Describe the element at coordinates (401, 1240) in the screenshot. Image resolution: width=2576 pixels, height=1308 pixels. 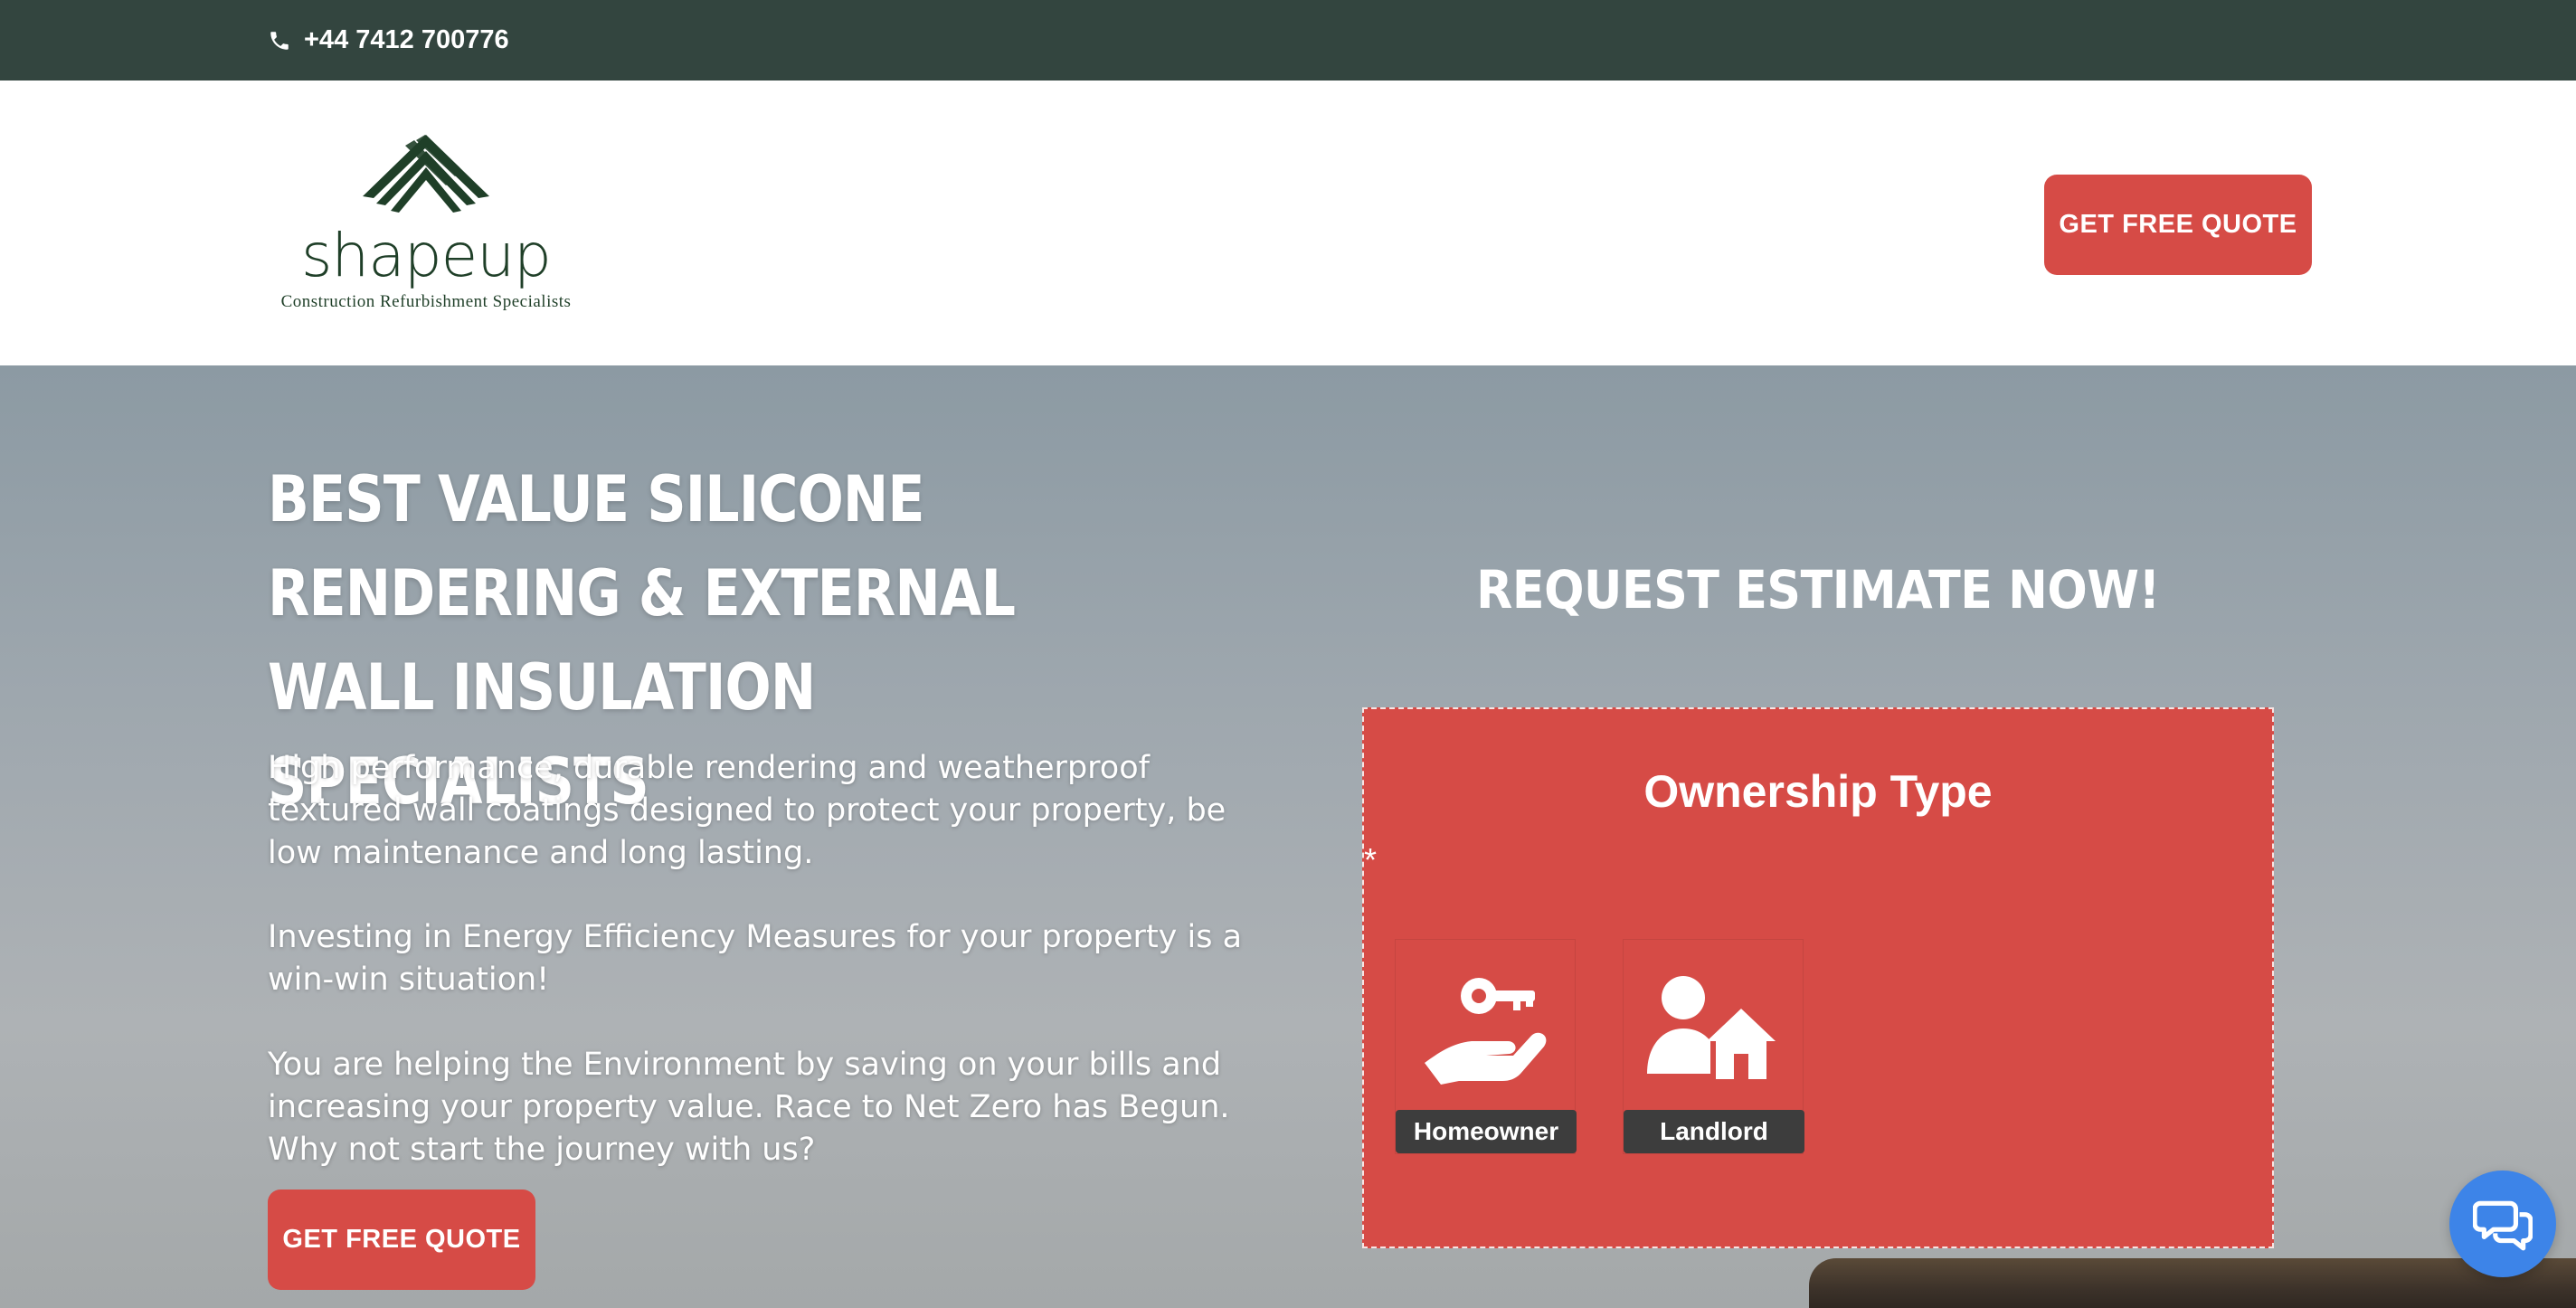
I see `hero-get-quote-button: GET FREE QUOTE` at that location.